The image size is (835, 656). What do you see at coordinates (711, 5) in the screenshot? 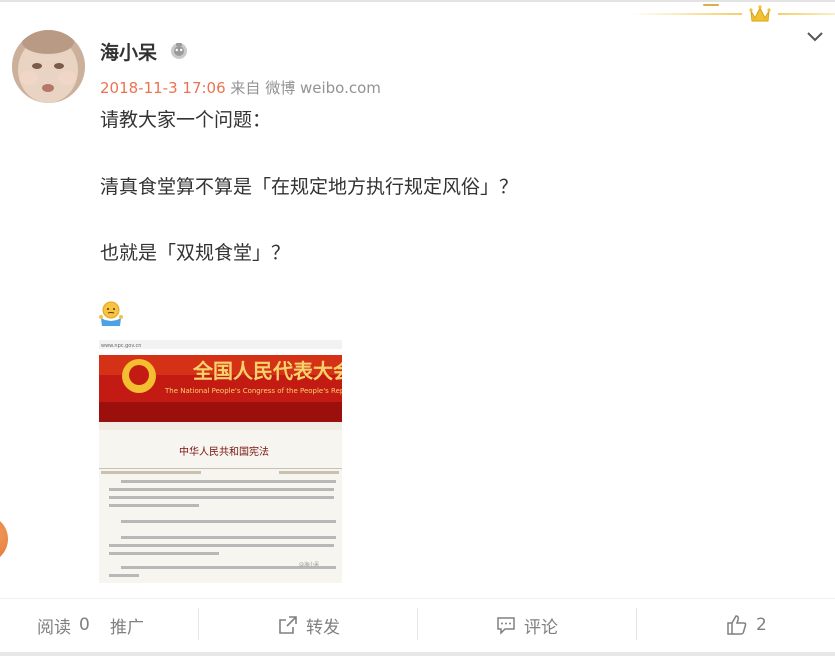
I see `decor-dash` at bounding box center [711, 5].